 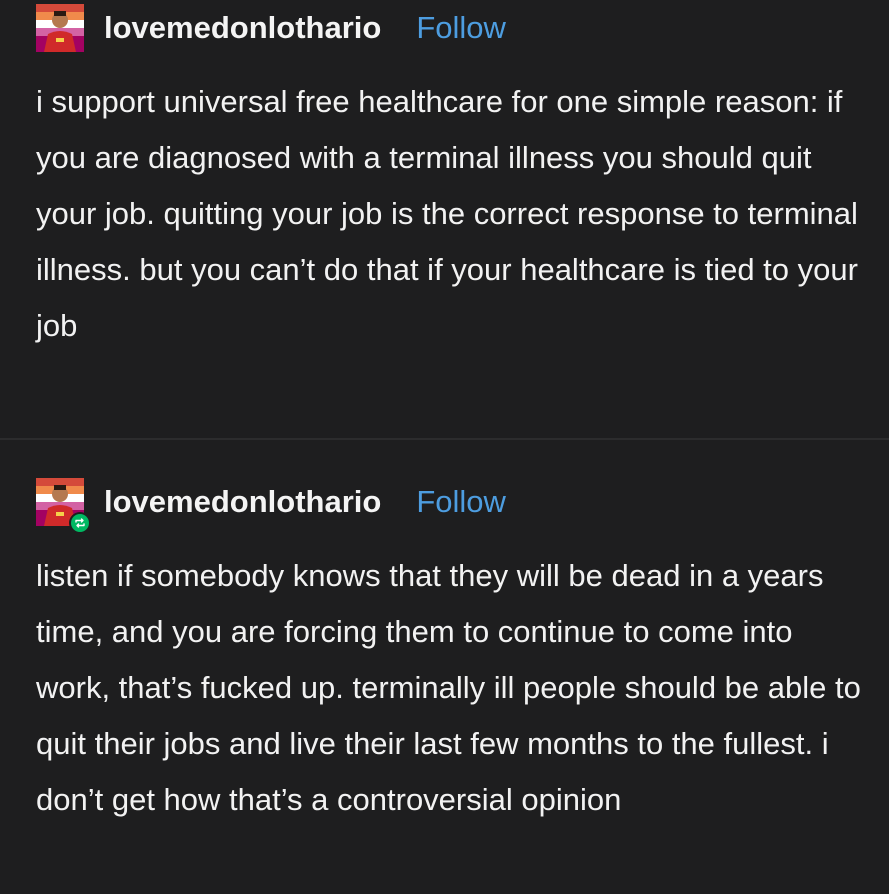 I want to click on reblog-badge, so click(x=80, y=523).